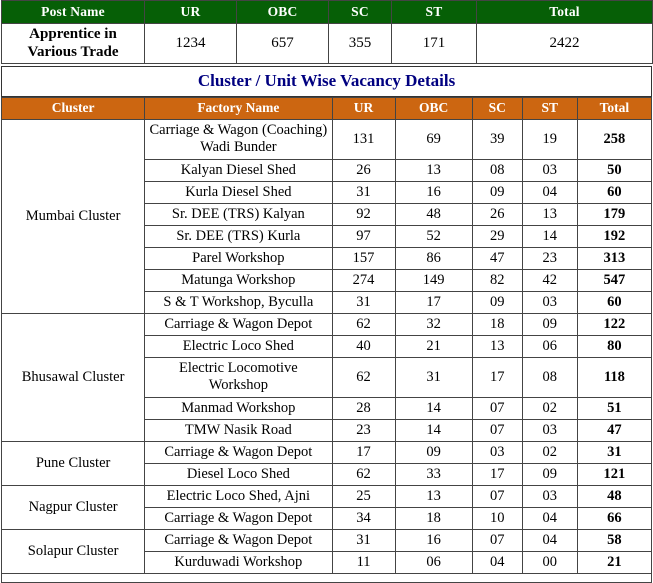  I want to click on total-value: 192, so click(614, 236).